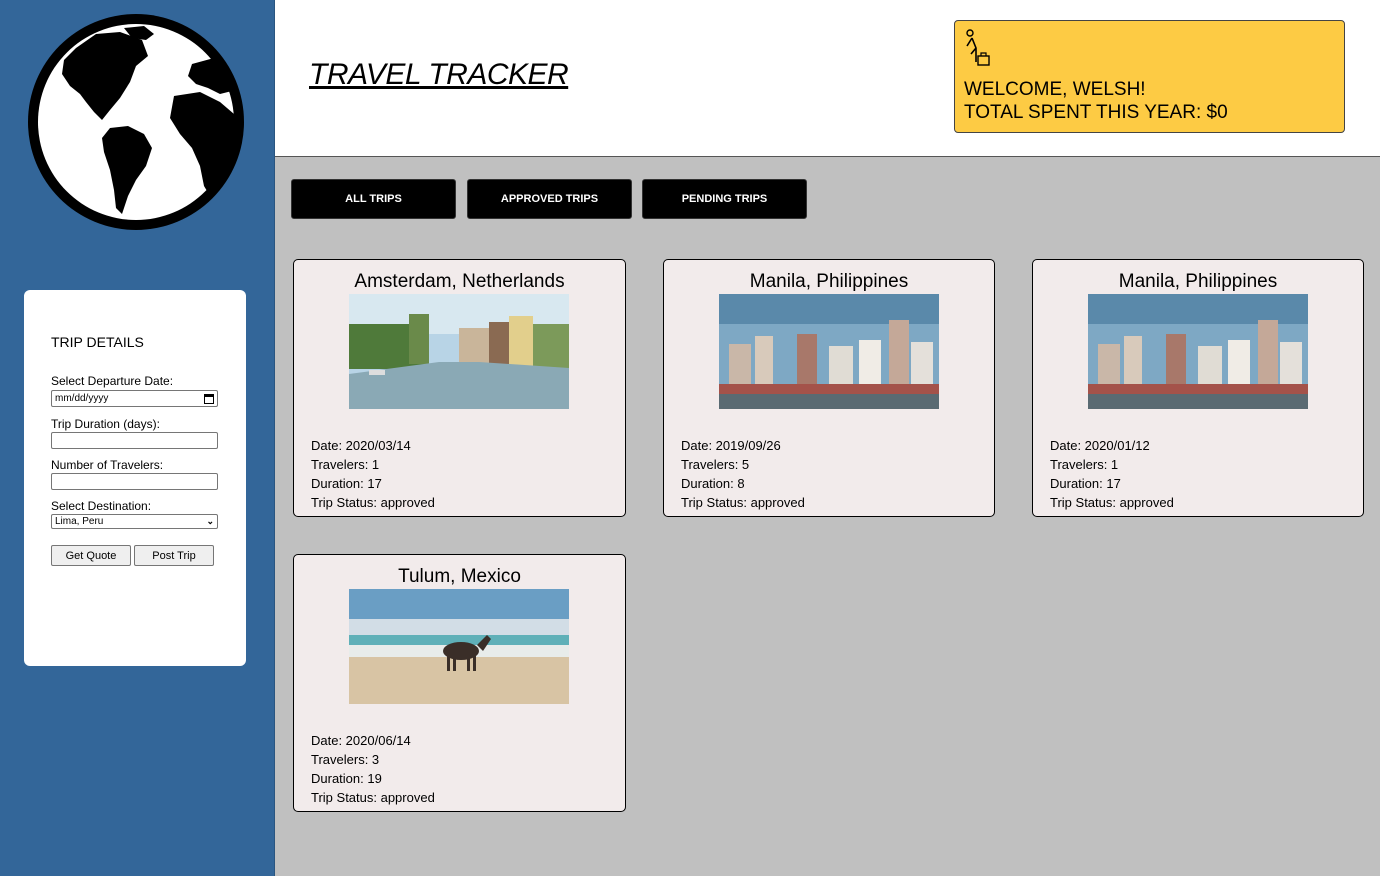 The width and height of the screenshot is (1380, 876). What do you see at coordinates (97, 342) in the screenshot?
I see `form-title: TRIP DETAILS` at bounding box center [97, 342].